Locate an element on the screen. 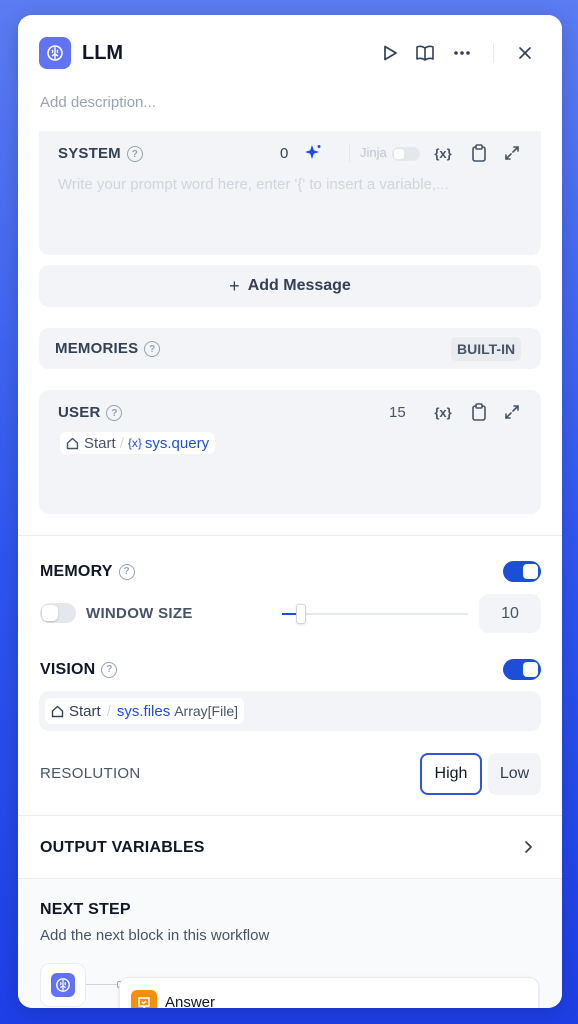  system-label: SYSTEM? is located at coordinates (100, 154).